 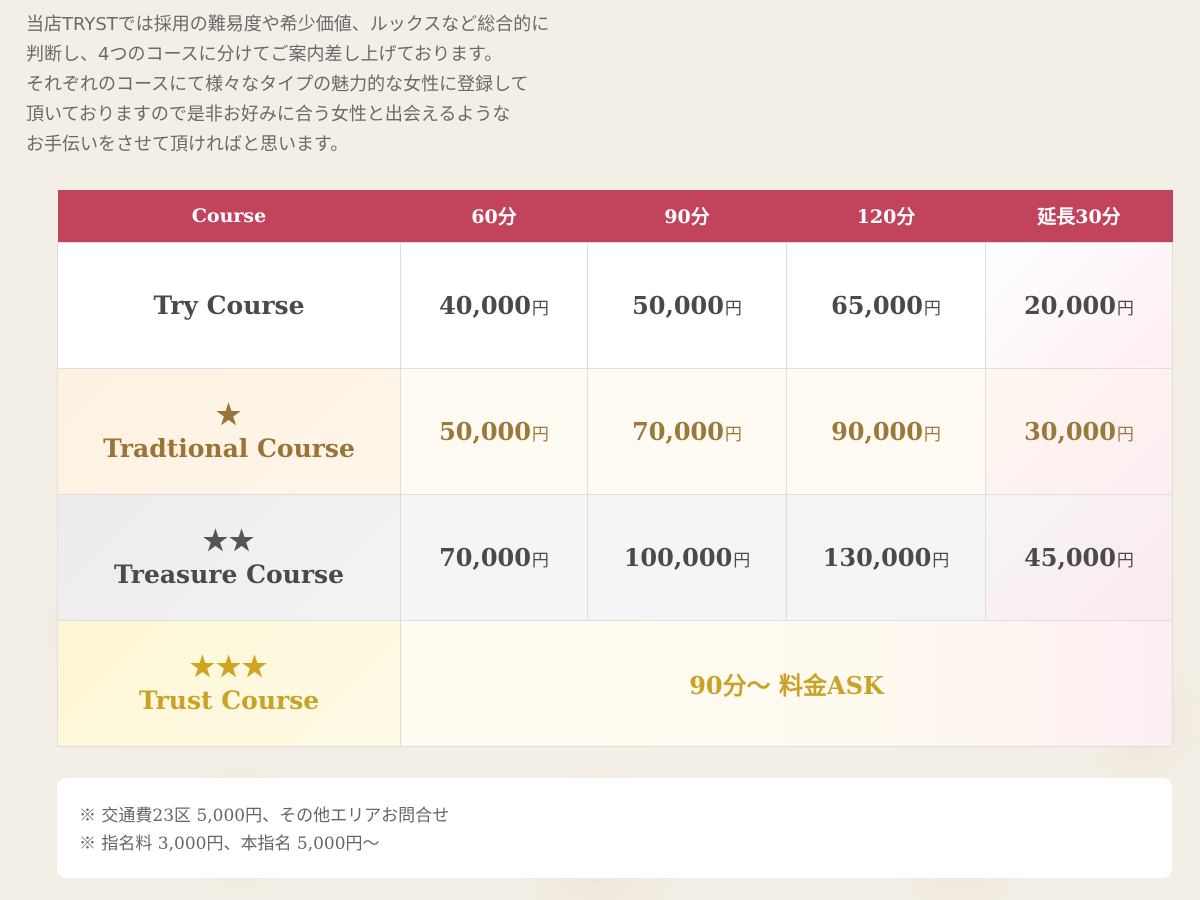 I want to click on price-cell: 45,000円, so click(x=1079, y=557).